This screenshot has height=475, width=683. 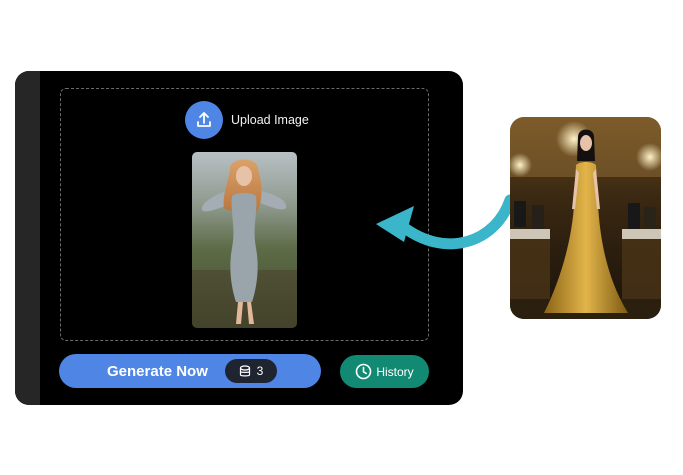 I want to click on side-rail, so click(x=27, y=238).